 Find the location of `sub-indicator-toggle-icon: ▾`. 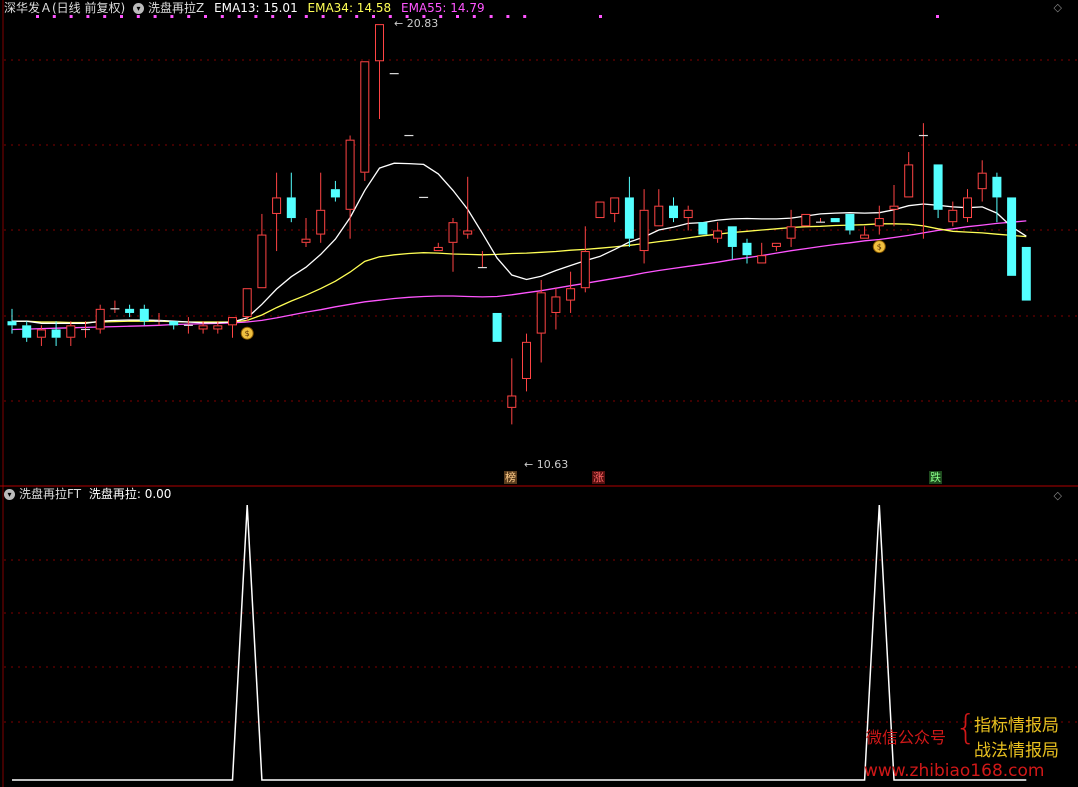

sub-indicator-toggle-icon: ▾ is located at coordinates (9, 494).